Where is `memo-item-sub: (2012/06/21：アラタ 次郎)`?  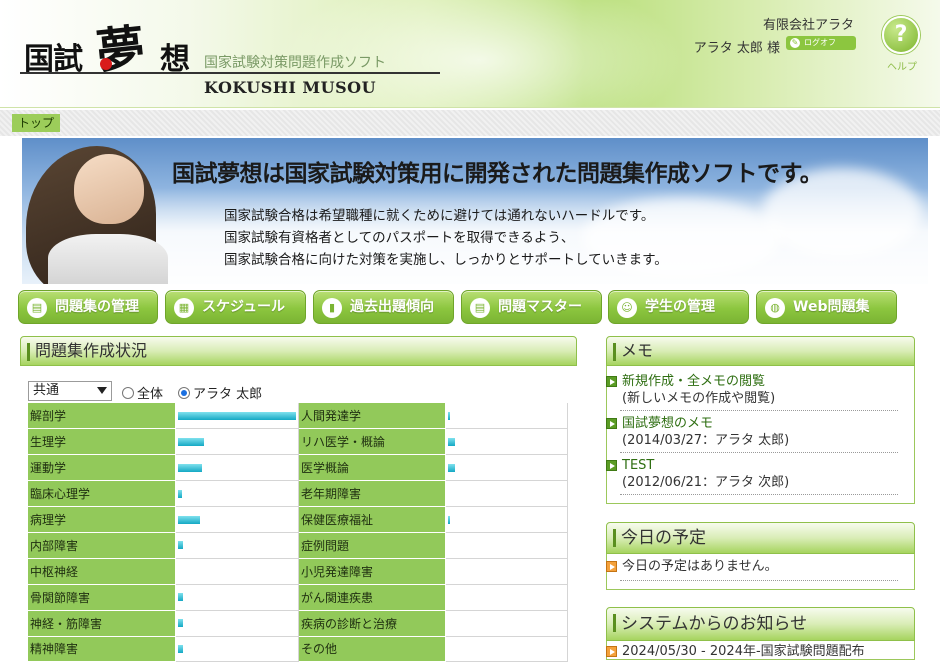
memo-item-sub: (2012/06/21：アラタ 次郎) is located at coordinates (706, 482).